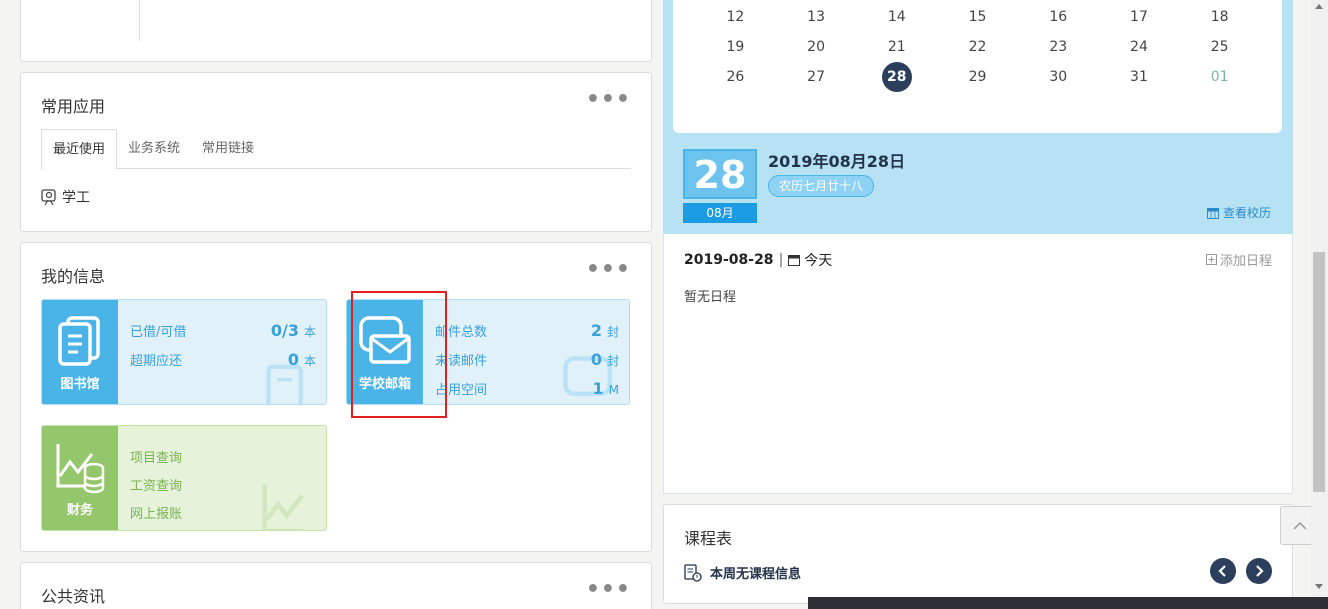  Describe the element at coordinates (710, 297) in the screenshot. I see `schedule-empty: 暂无日程` at that location.